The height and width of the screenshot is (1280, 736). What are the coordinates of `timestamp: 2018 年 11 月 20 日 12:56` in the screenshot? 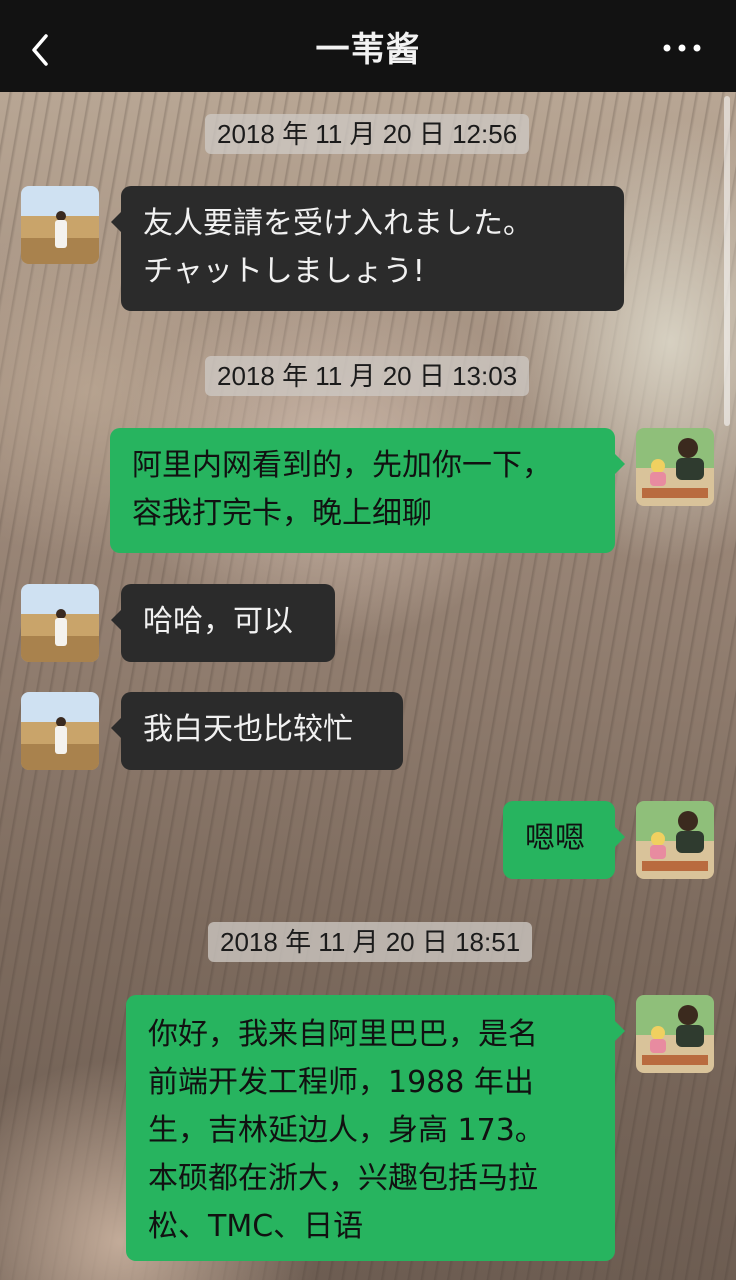 It's located at (367, 134).